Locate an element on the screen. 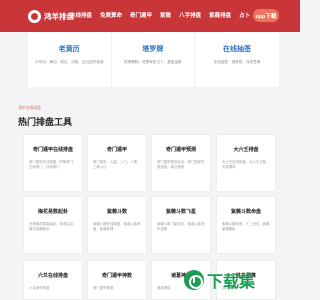 This screenshot has height=300, width=320. tool-title: 六爻在线排盘 is located at coordinates (52, 276).